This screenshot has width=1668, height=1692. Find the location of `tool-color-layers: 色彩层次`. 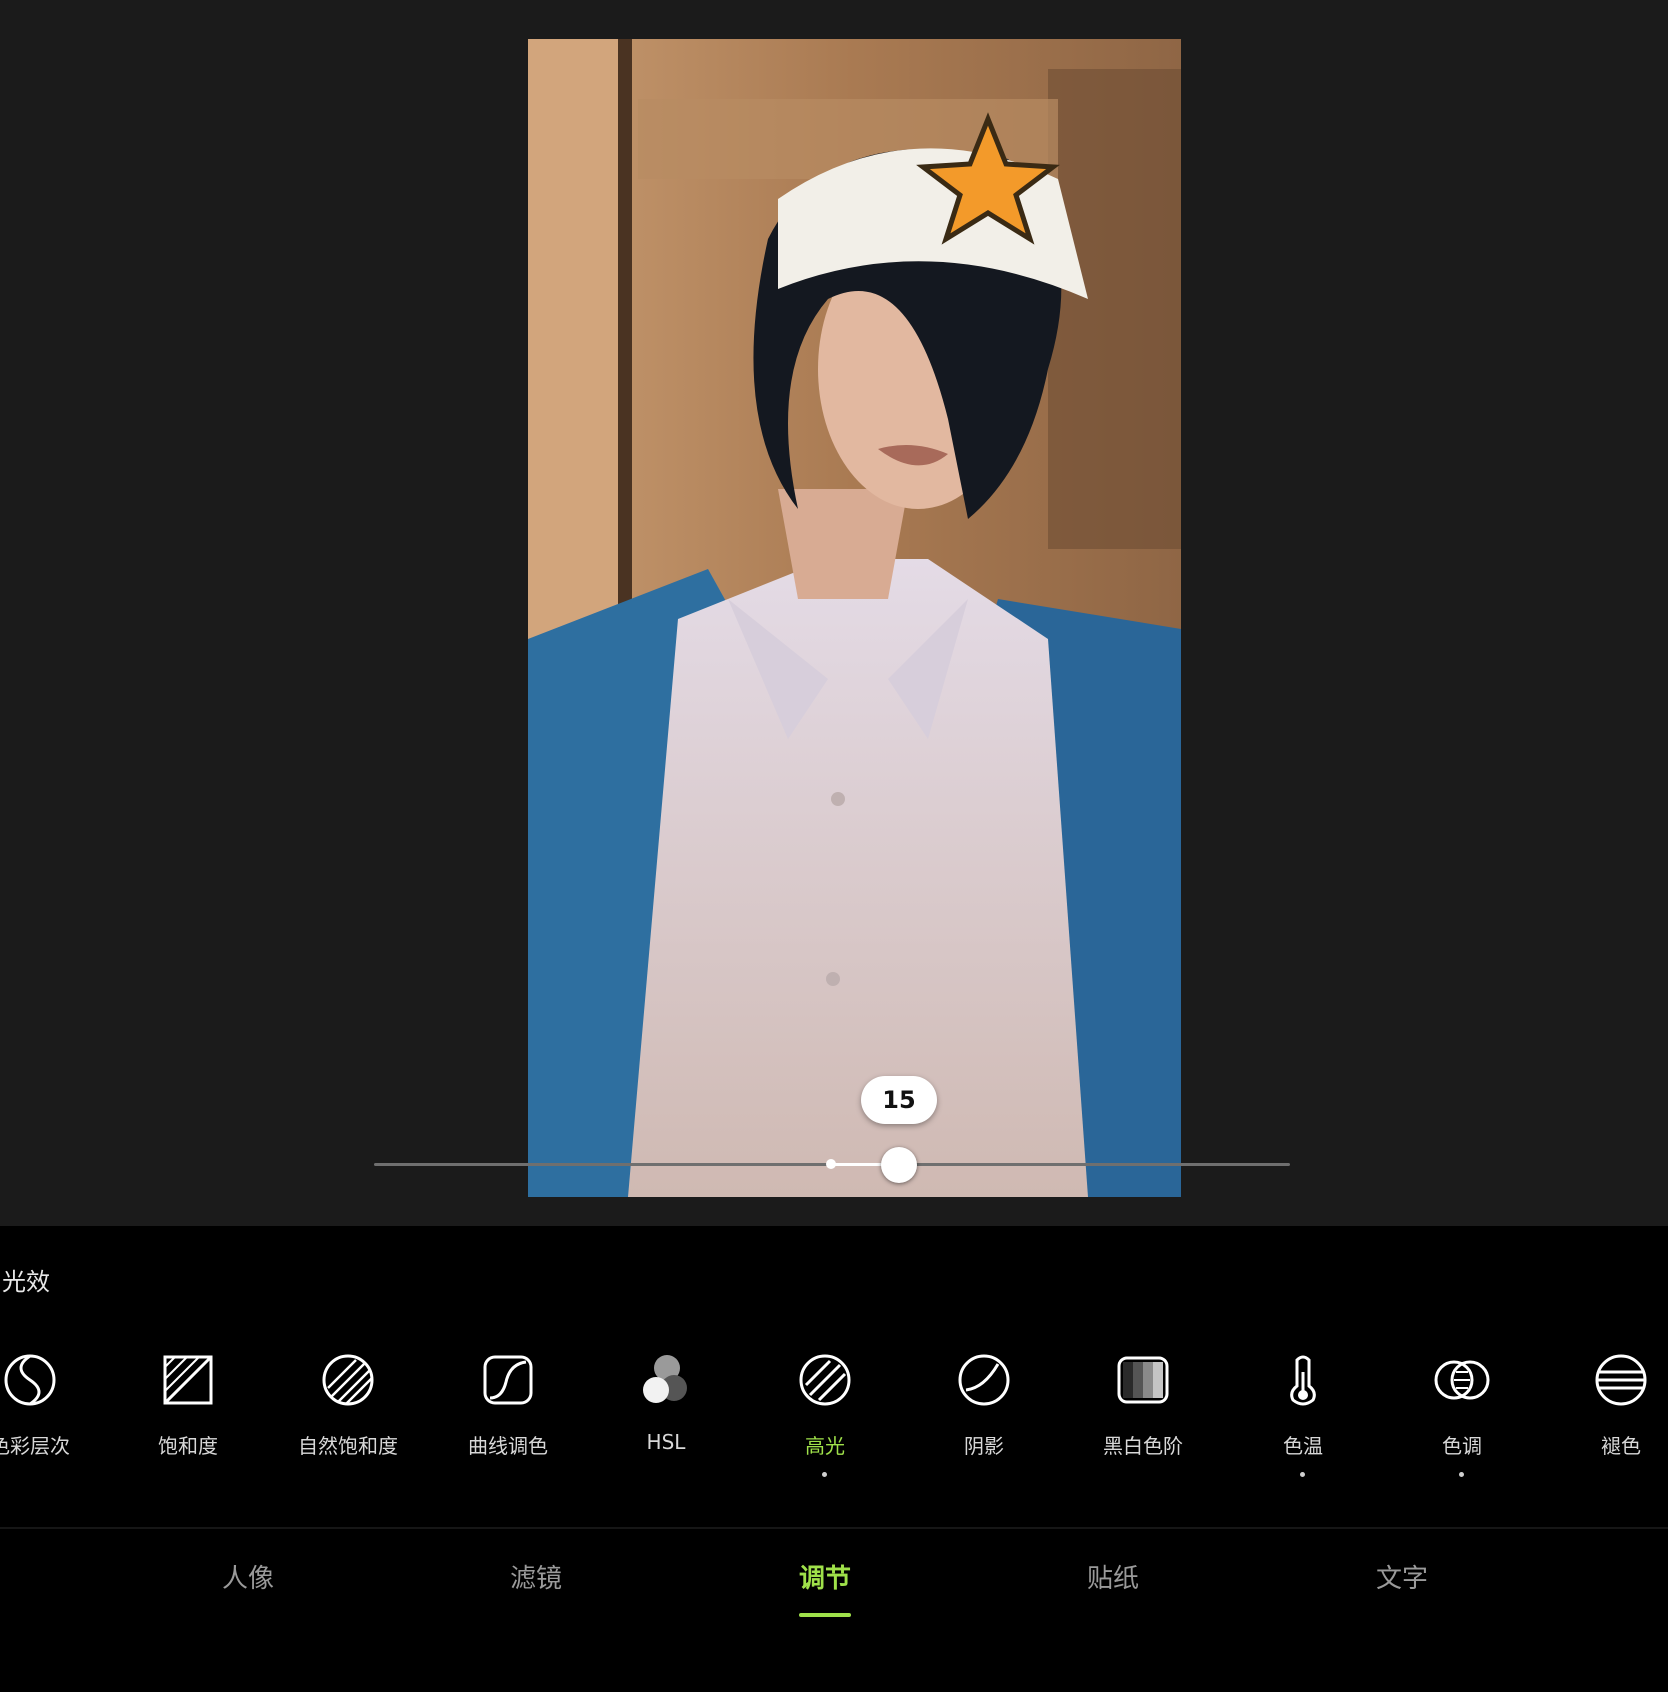

tool-color-layers: 色彩层次 is located at coordinates (52, 1417).